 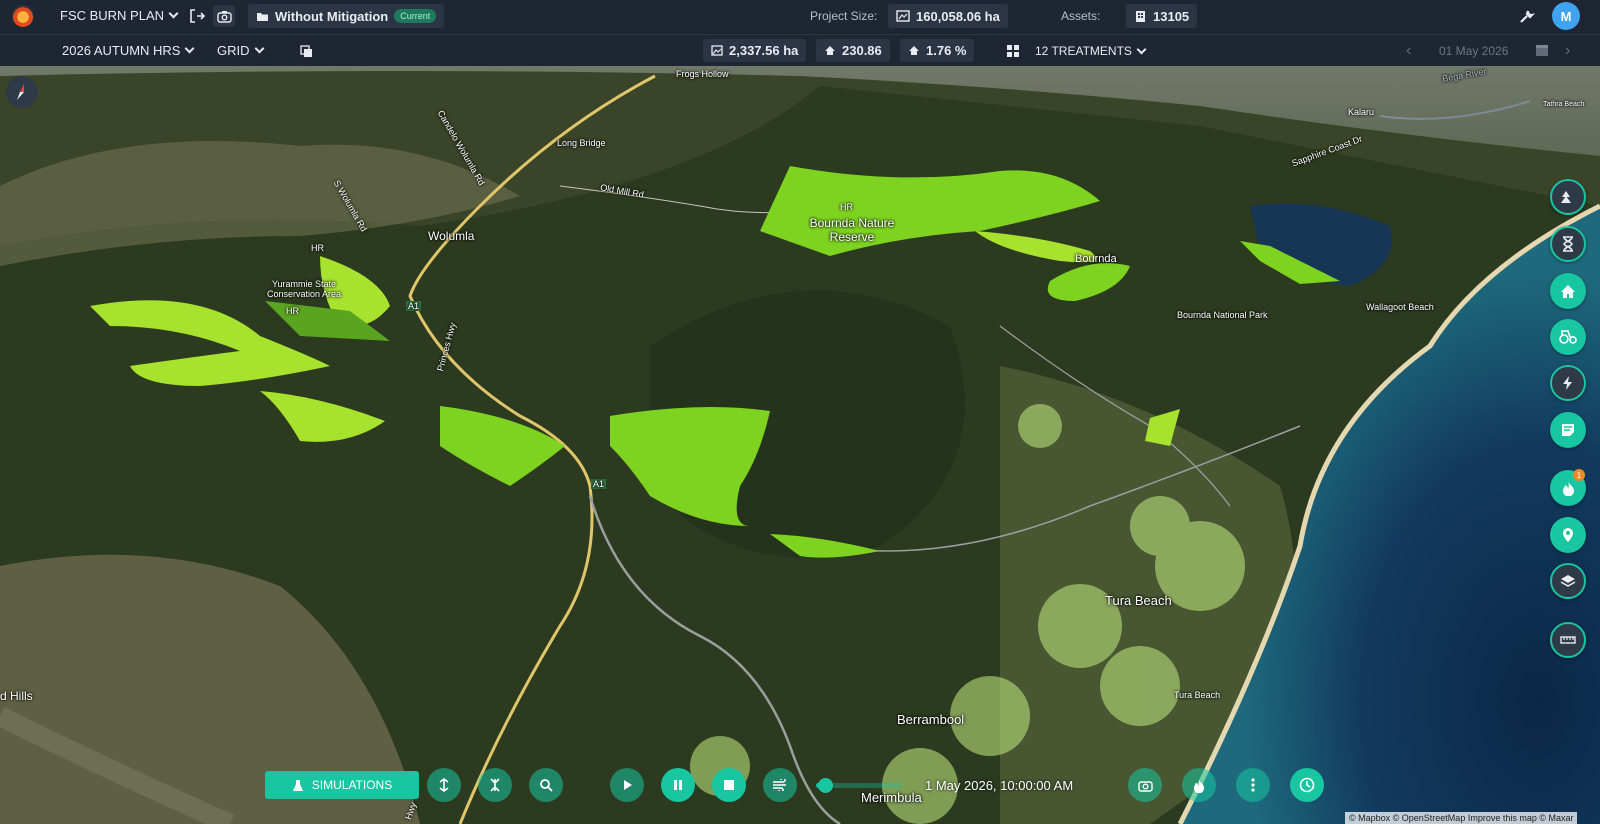 I want to click on assets-pill: 13105, so click(x=1162, y=16).